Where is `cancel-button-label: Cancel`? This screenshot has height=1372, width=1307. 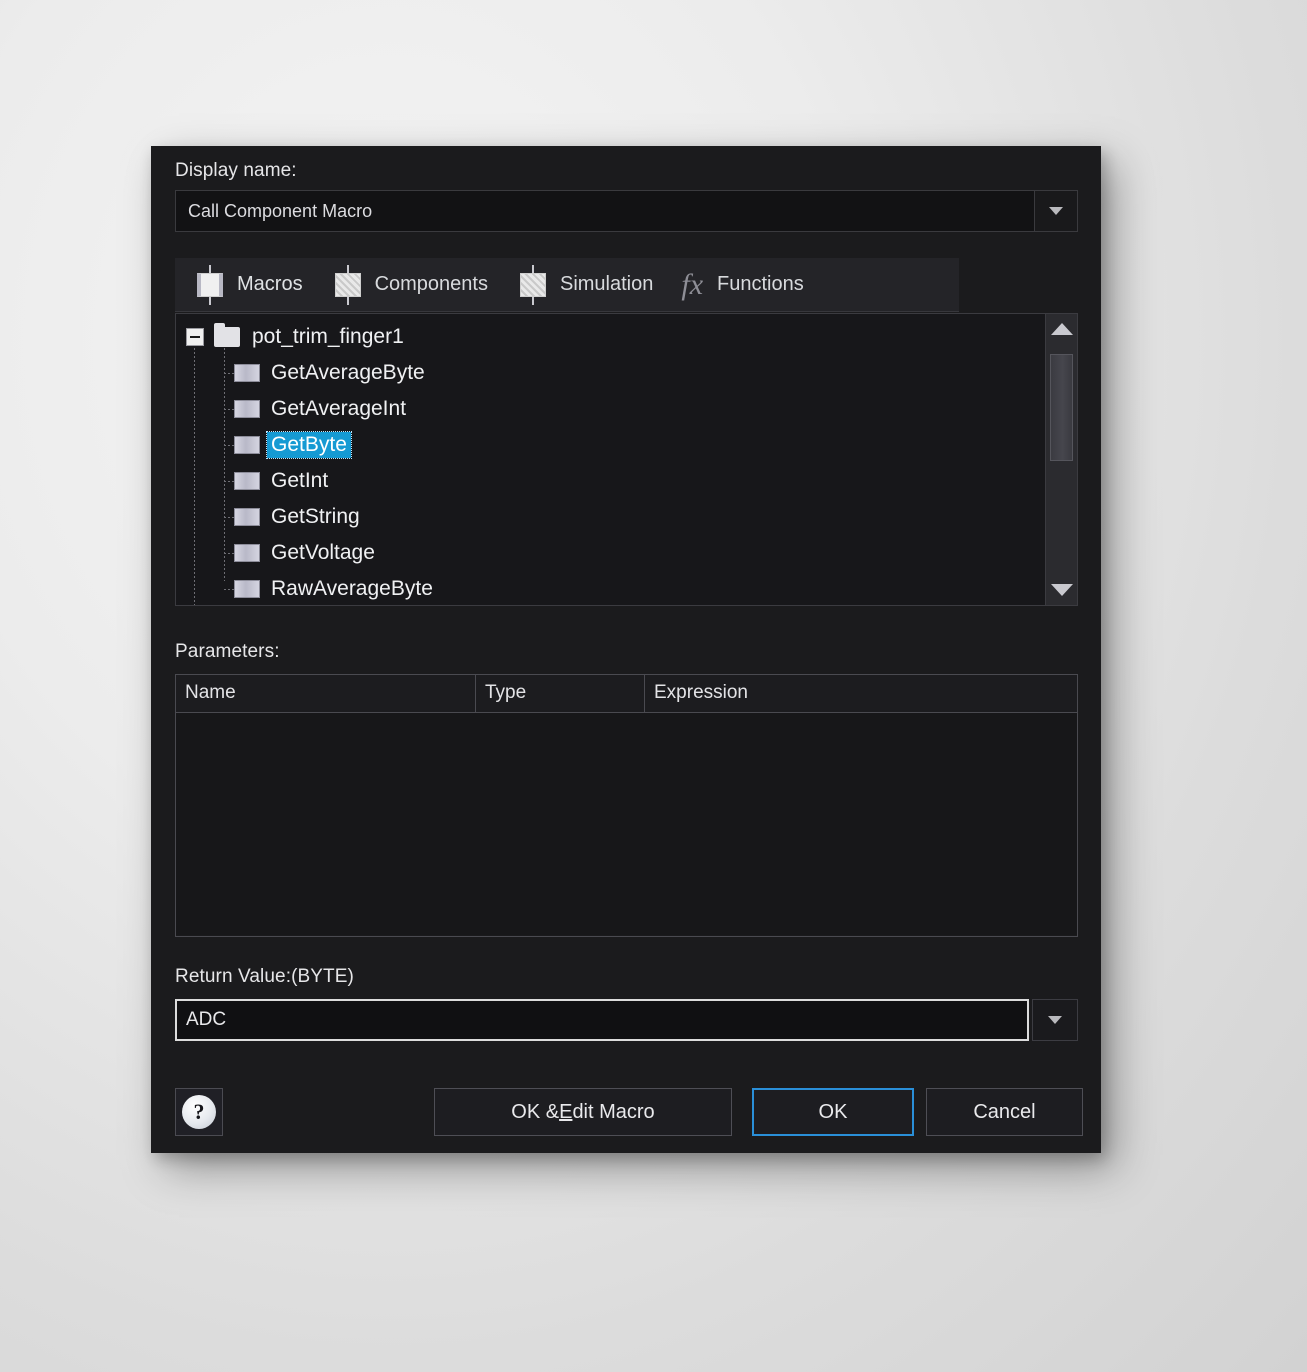
cancel-button-label: Cancel is located at coordinates (1004, 1111).